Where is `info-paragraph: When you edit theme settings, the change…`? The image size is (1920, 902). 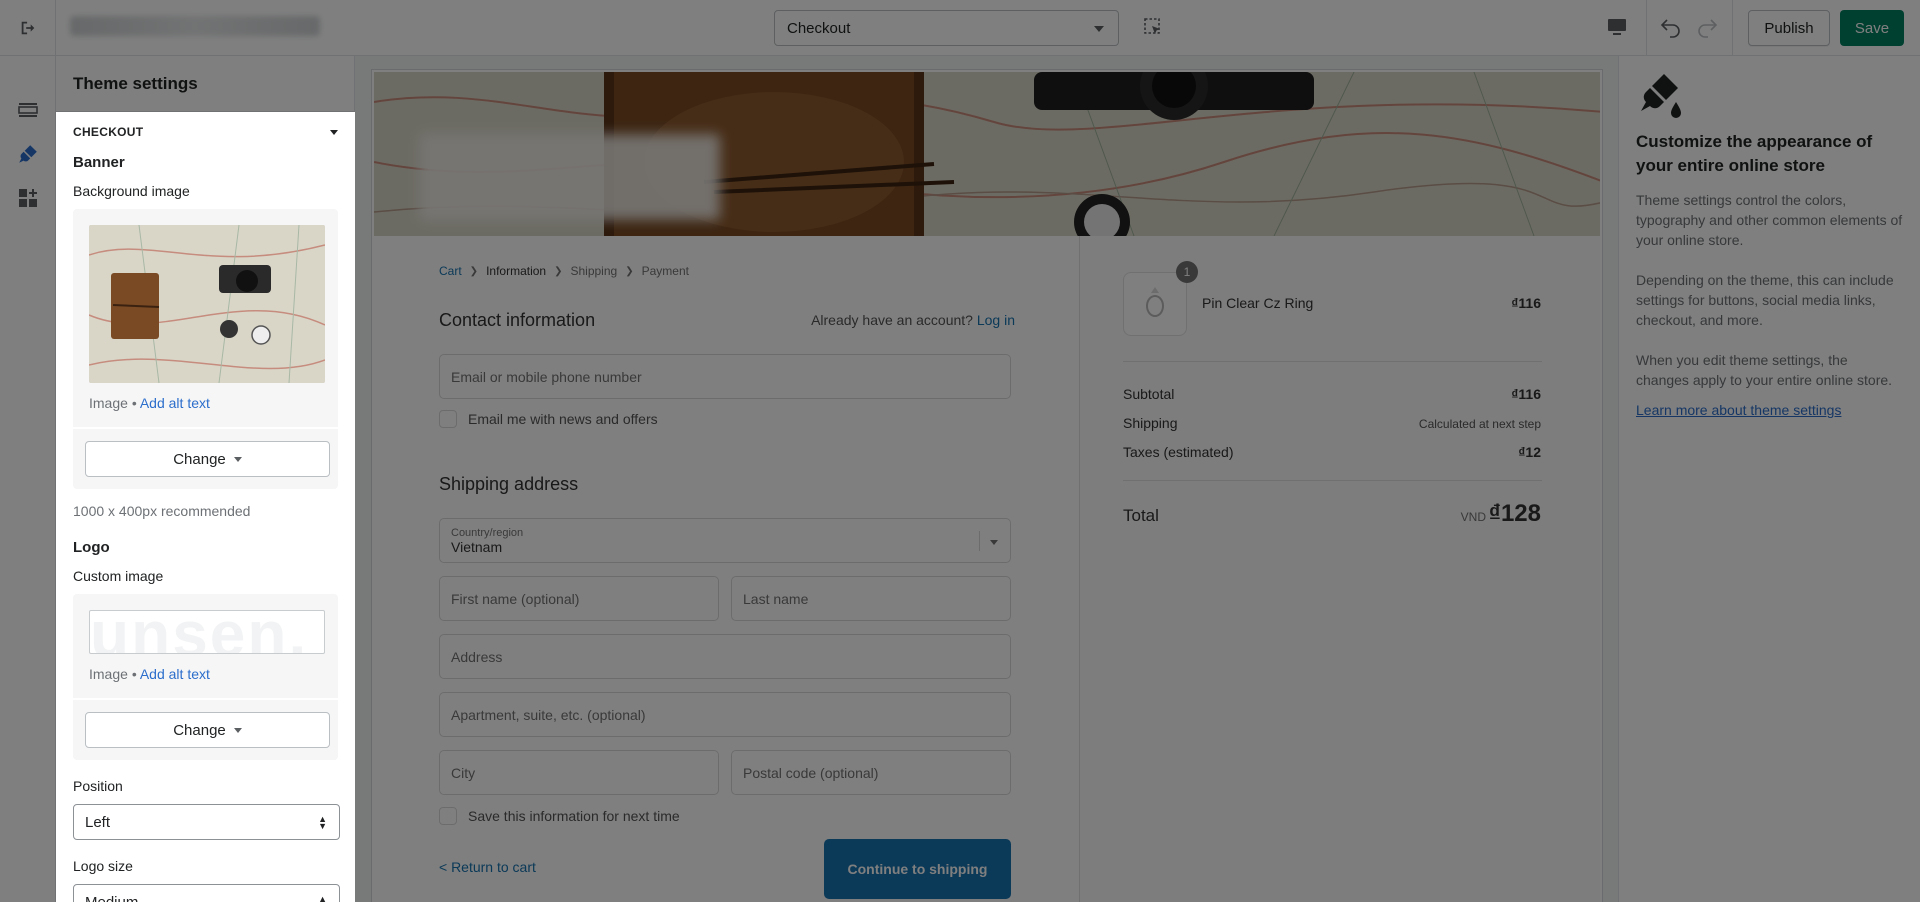
info-paragraph: When you edit theme settings, the change… is located at coordinates (1764, 370).